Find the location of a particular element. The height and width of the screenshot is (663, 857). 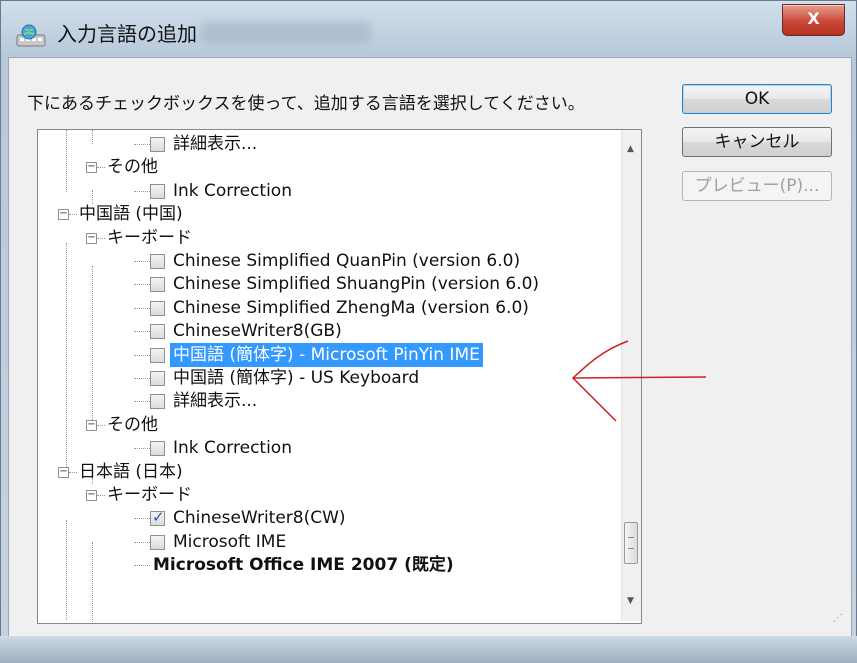

tree-row-label: 中国語 (簡体字) - Microsoft PinYin IME is located at coordinates (326, 355).